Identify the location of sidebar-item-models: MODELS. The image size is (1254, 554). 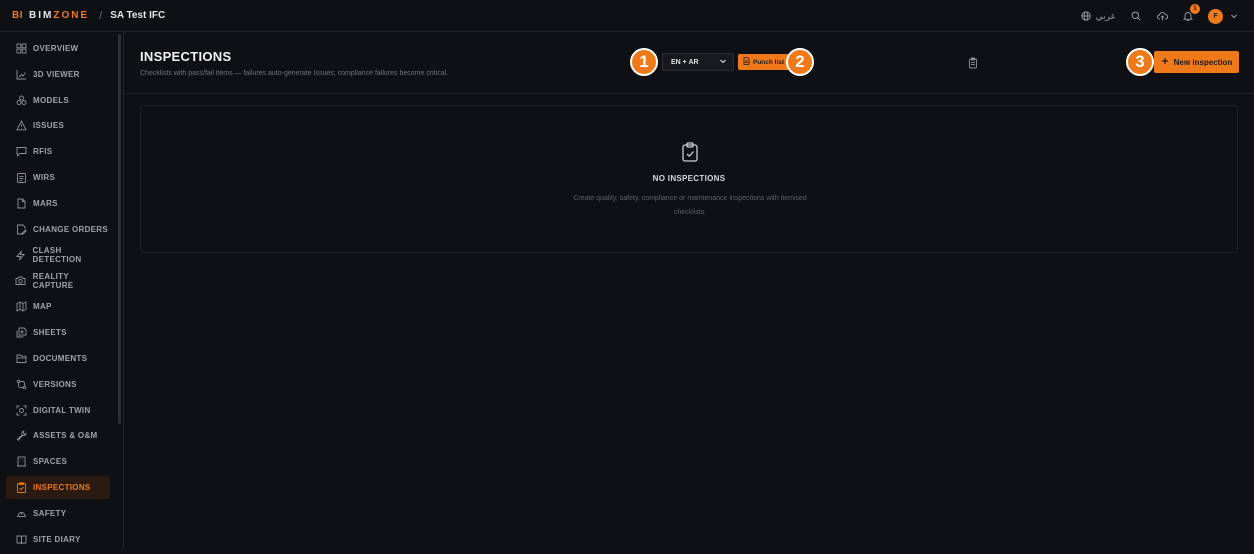
(58, 100).